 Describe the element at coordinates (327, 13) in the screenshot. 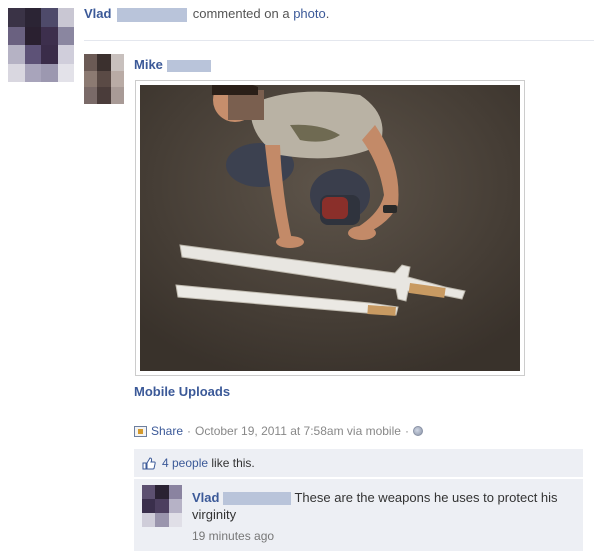

I see `story-suffix: .` at that location.